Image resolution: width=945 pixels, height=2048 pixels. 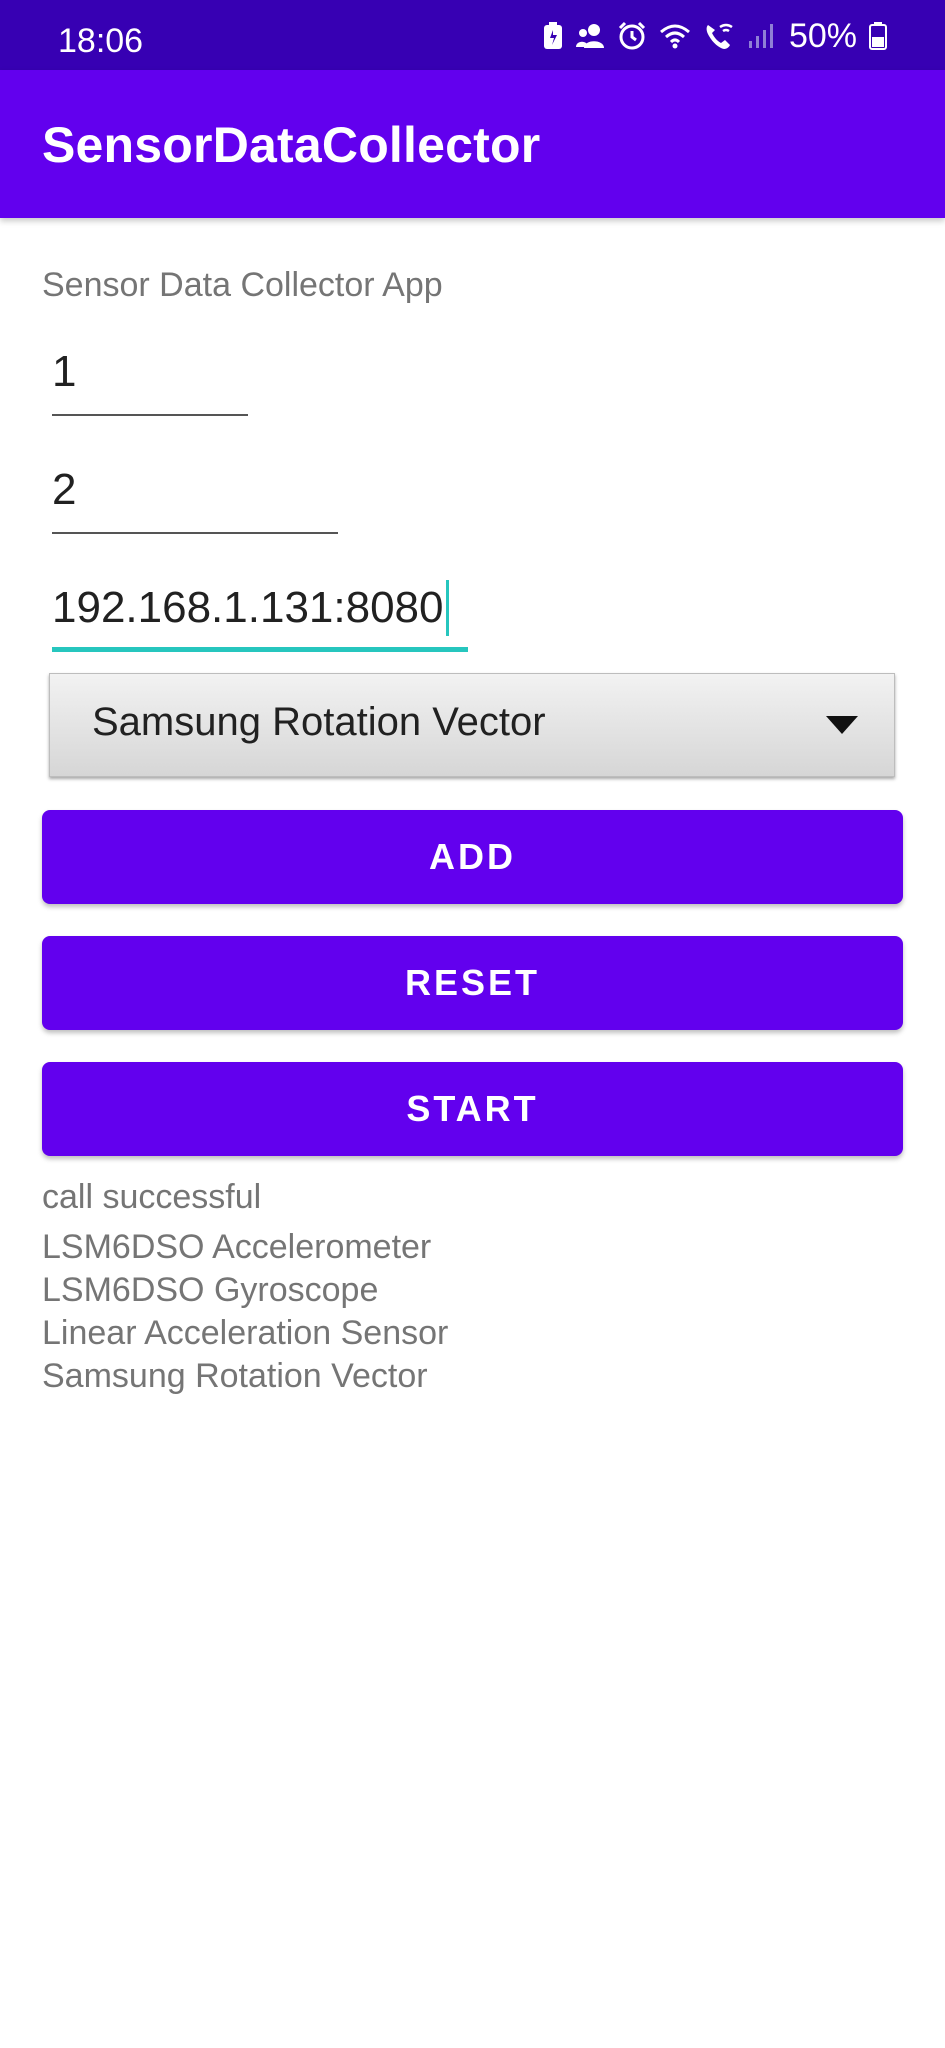 I want to click on wifi-call-icon, so click(x=719, y=36).